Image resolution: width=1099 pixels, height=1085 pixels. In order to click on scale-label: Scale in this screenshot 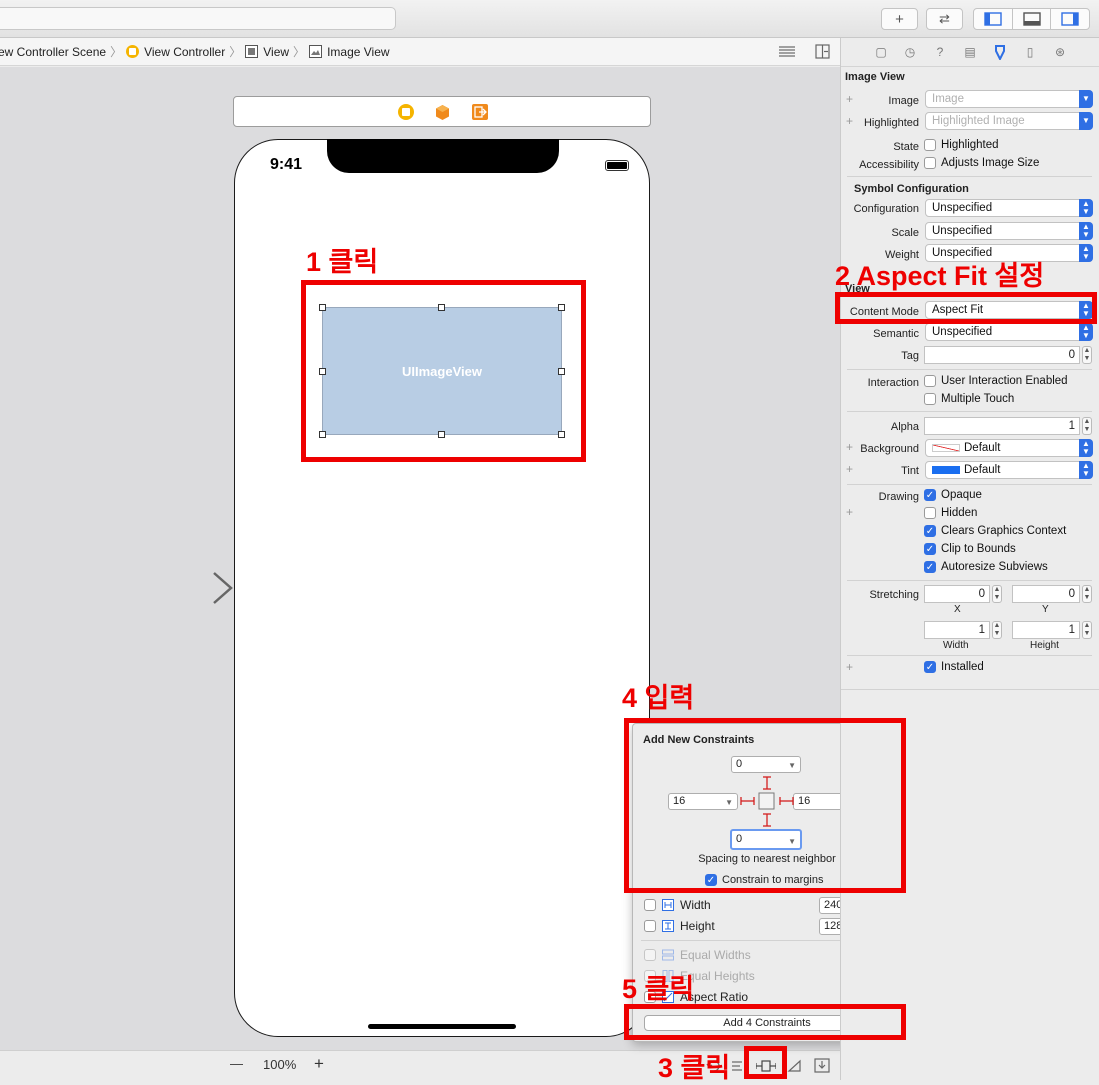, I will do `click(905, 233)`.